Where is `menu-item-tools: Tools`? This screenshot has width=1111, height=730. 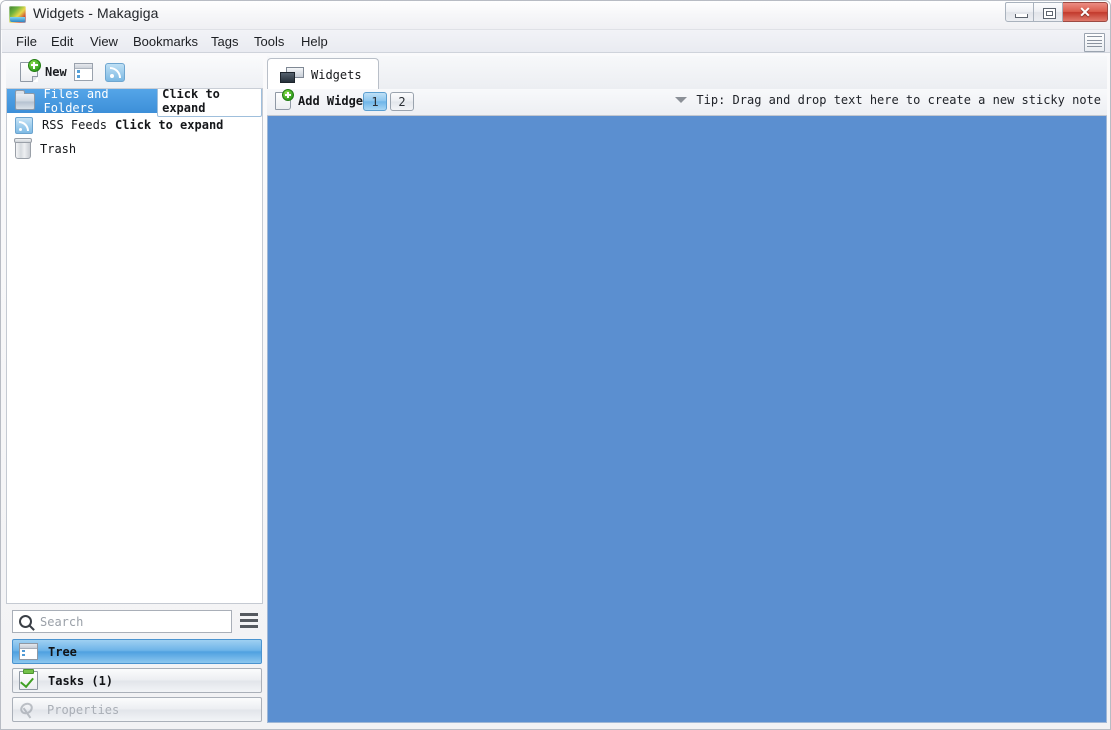
menu-item-tools: Tools is located at coordinates (269, 41).